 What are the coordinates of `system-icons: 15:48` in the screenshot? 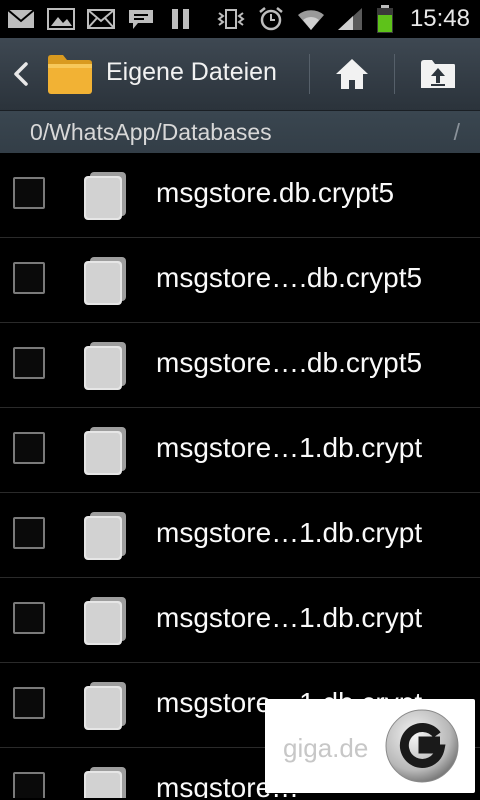 It's located at (343, 19).